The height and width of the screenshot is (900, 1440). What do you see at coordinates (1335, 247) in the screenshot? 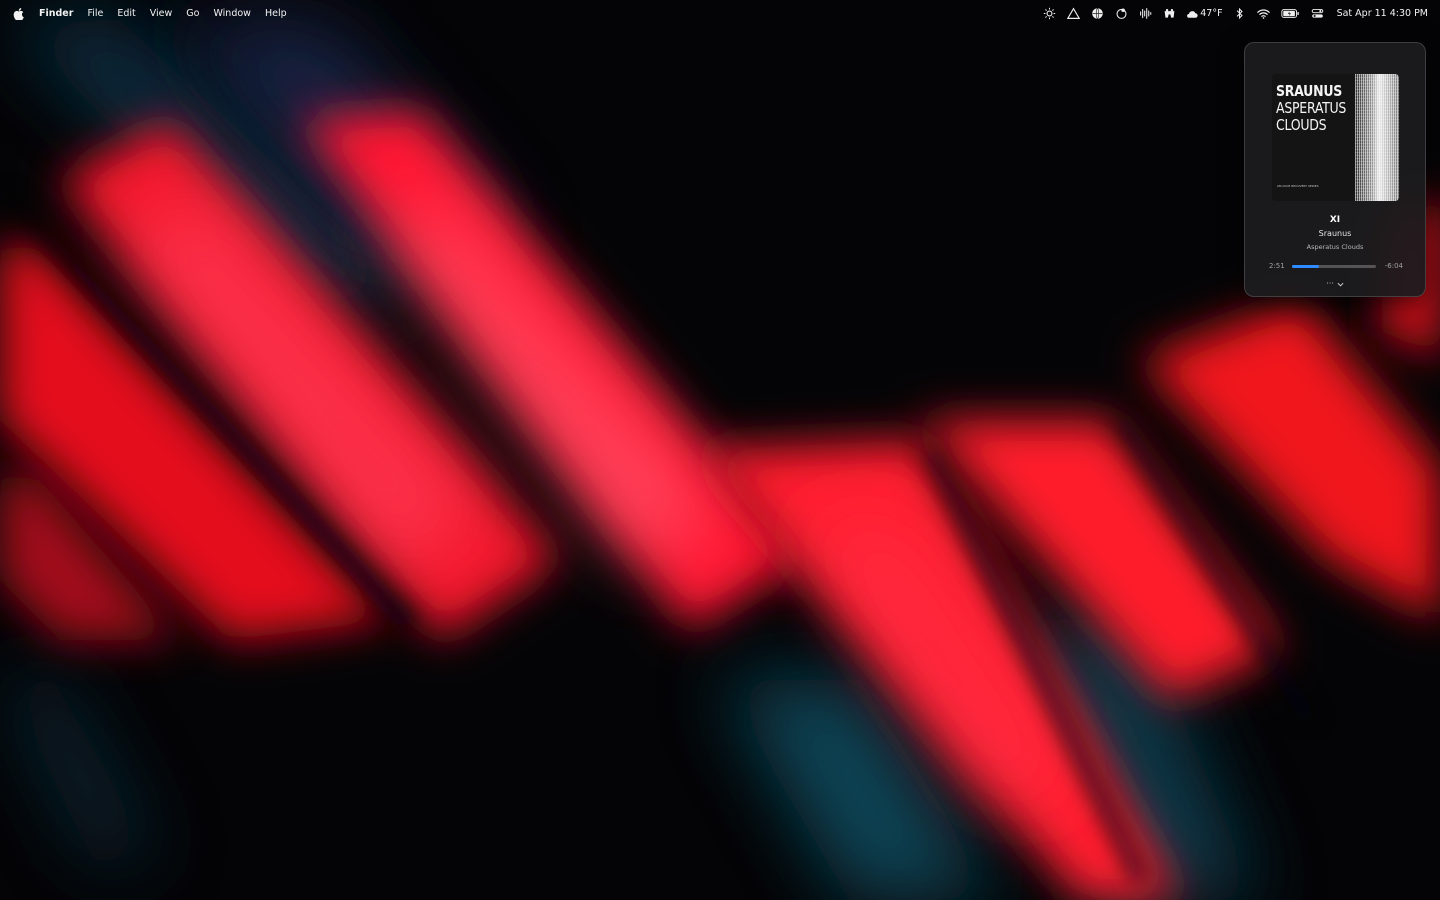
I see `track-album: Asperatus Clouds` at bounding box center [1335, 247].